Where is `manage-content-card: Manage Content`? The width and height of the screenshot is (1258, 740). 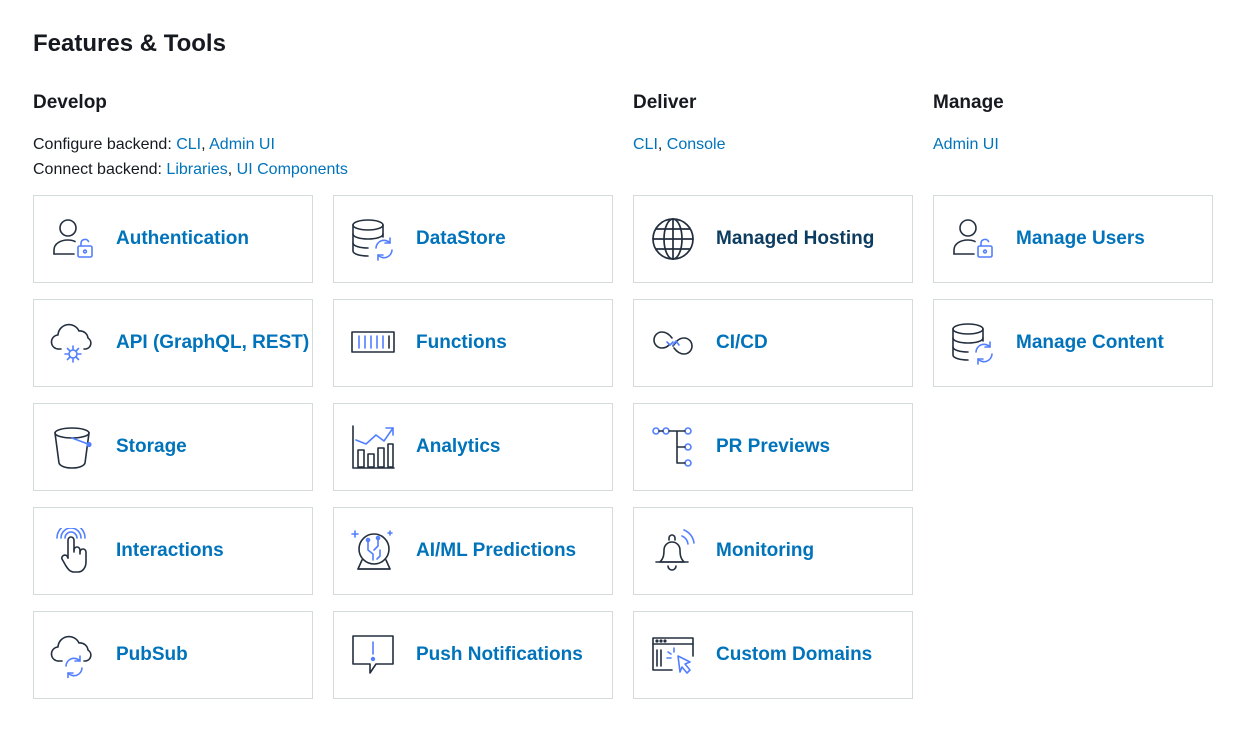
manage-content-card: Manage Content is located at coordinates (1073, 343).